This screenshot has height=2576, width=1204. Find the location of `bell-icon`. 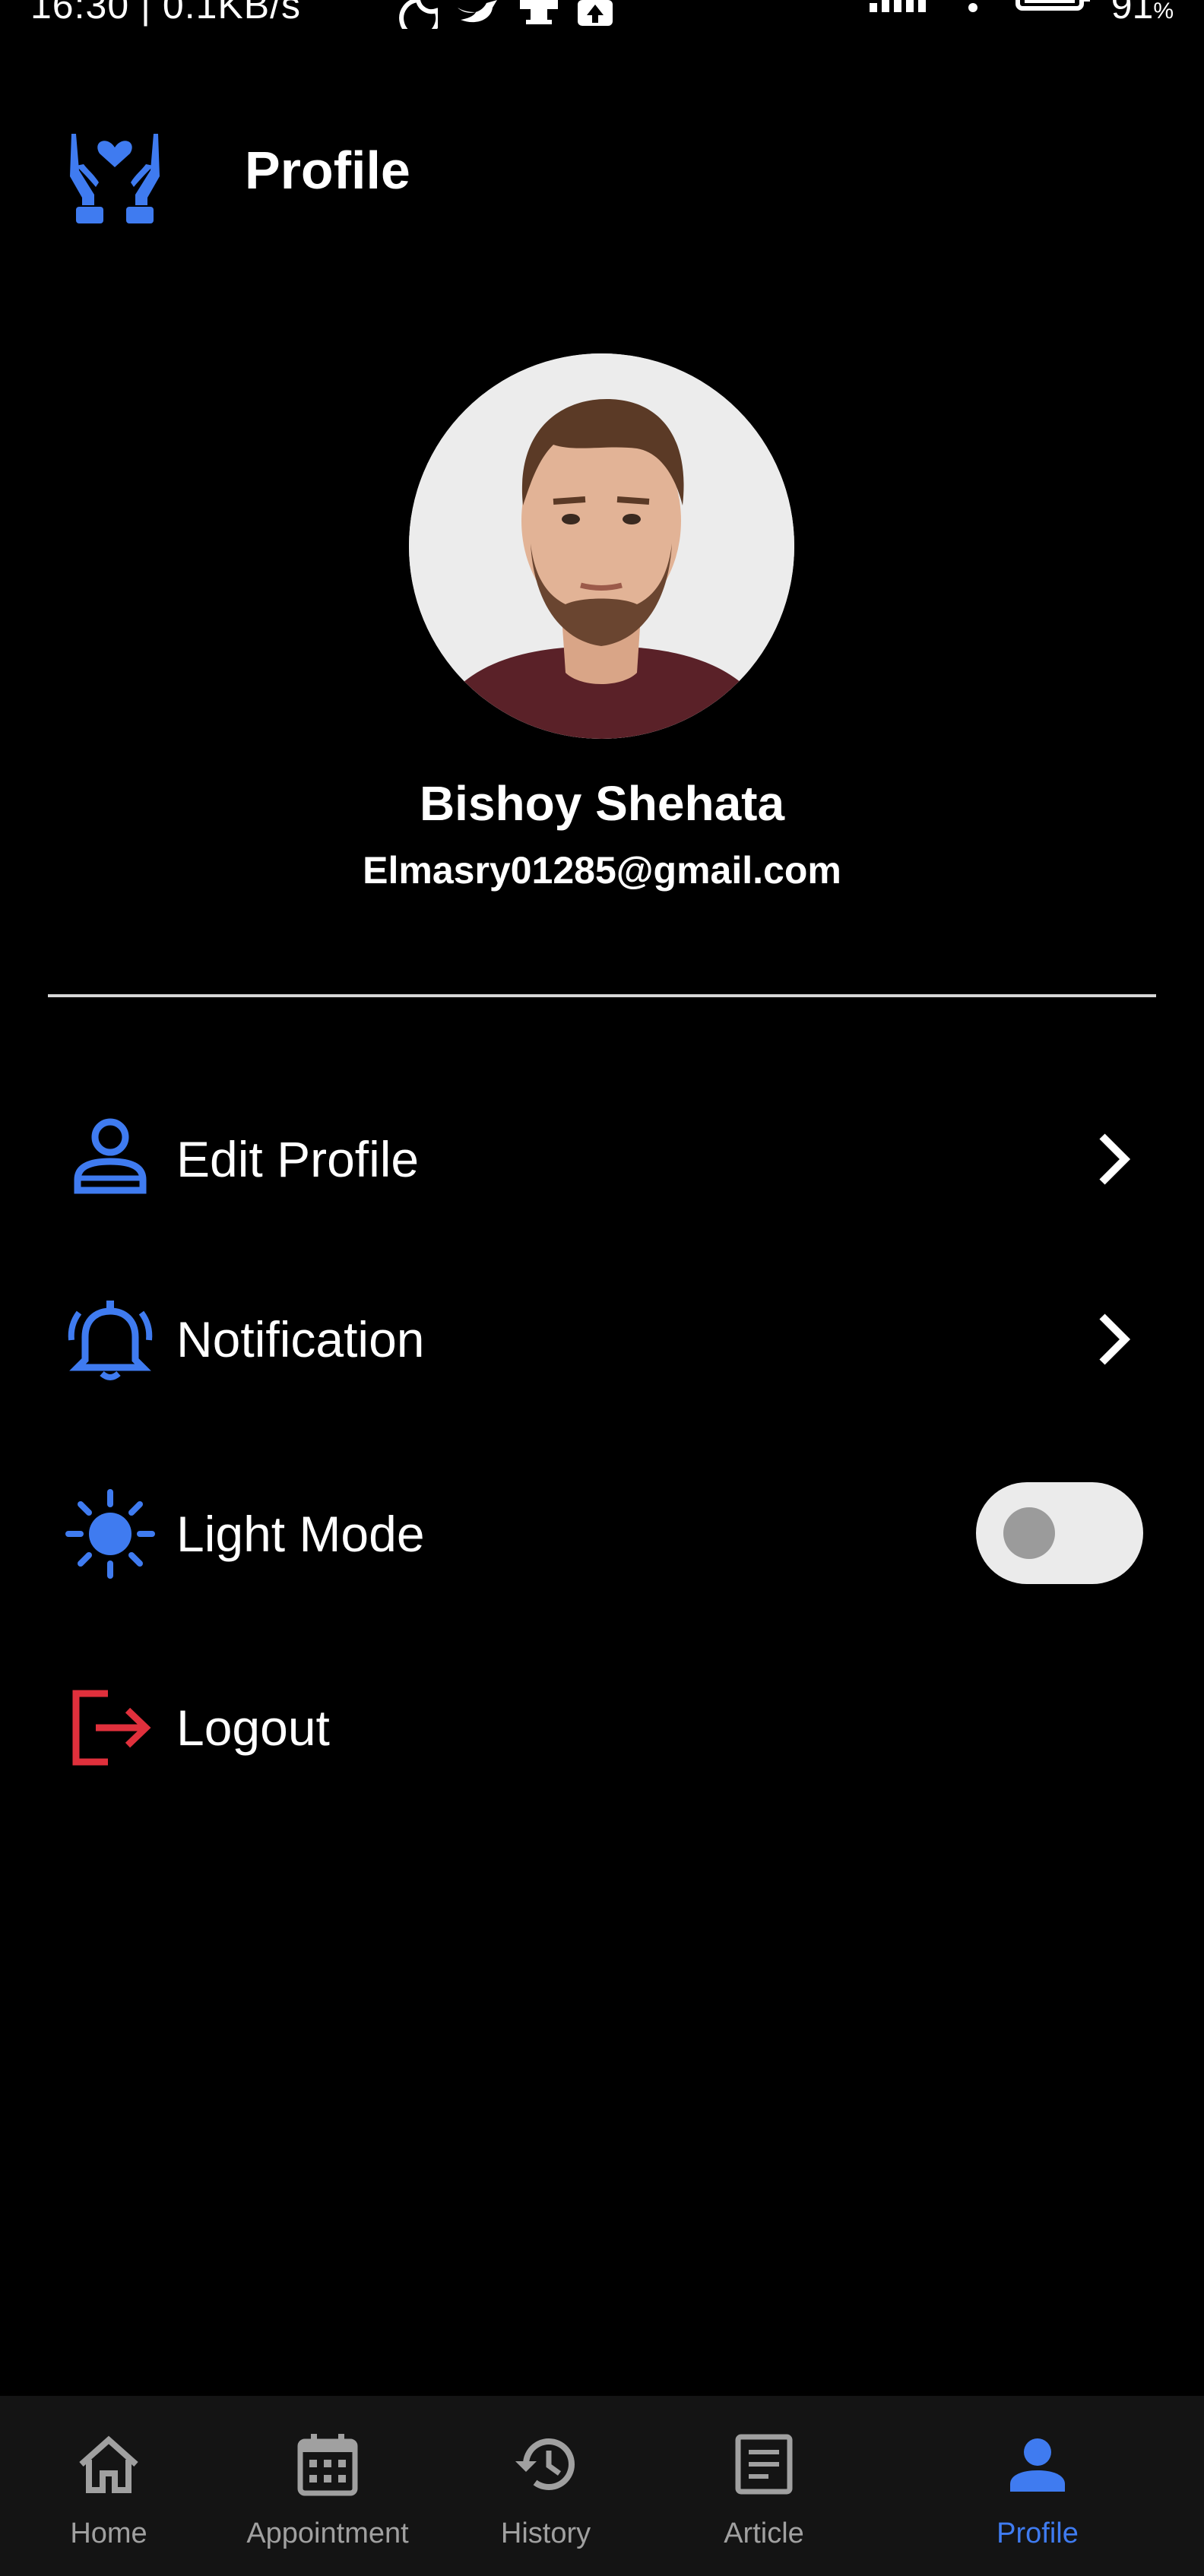

bell-icon is located at coordinates (110, 1340).